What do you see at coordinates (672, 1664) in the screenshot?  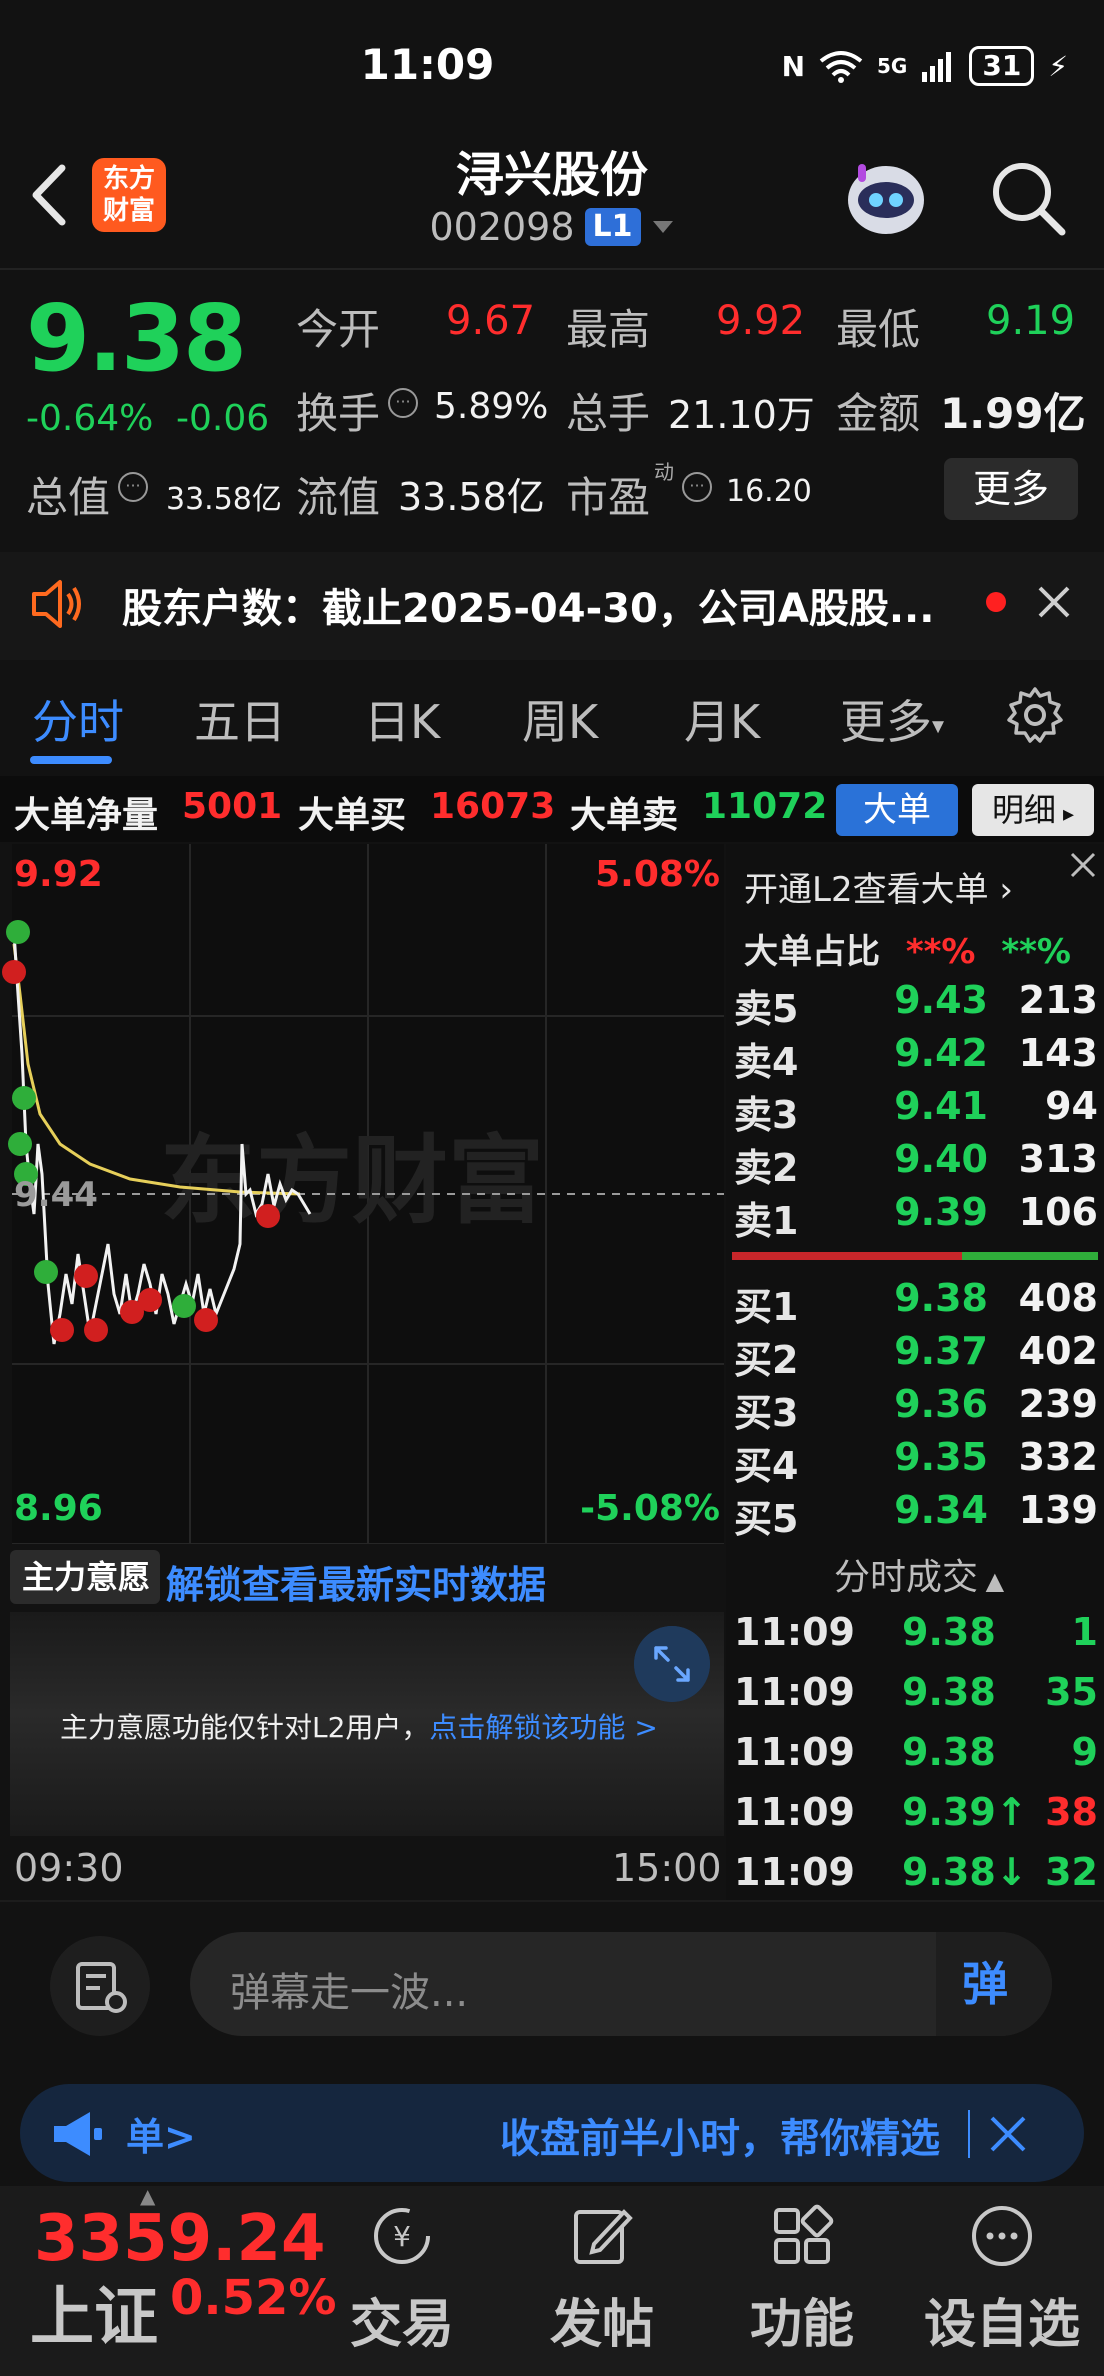 I see `expand-icon` at bounding box center [672, 1664].